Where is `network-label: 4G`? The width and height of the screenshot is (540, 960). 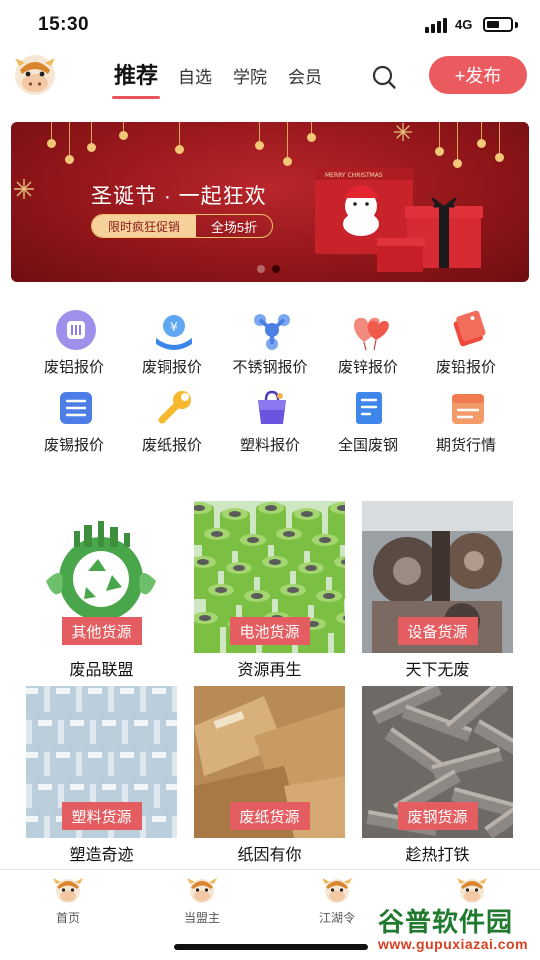
network-label: 4G is located at coordinates (464, 24).